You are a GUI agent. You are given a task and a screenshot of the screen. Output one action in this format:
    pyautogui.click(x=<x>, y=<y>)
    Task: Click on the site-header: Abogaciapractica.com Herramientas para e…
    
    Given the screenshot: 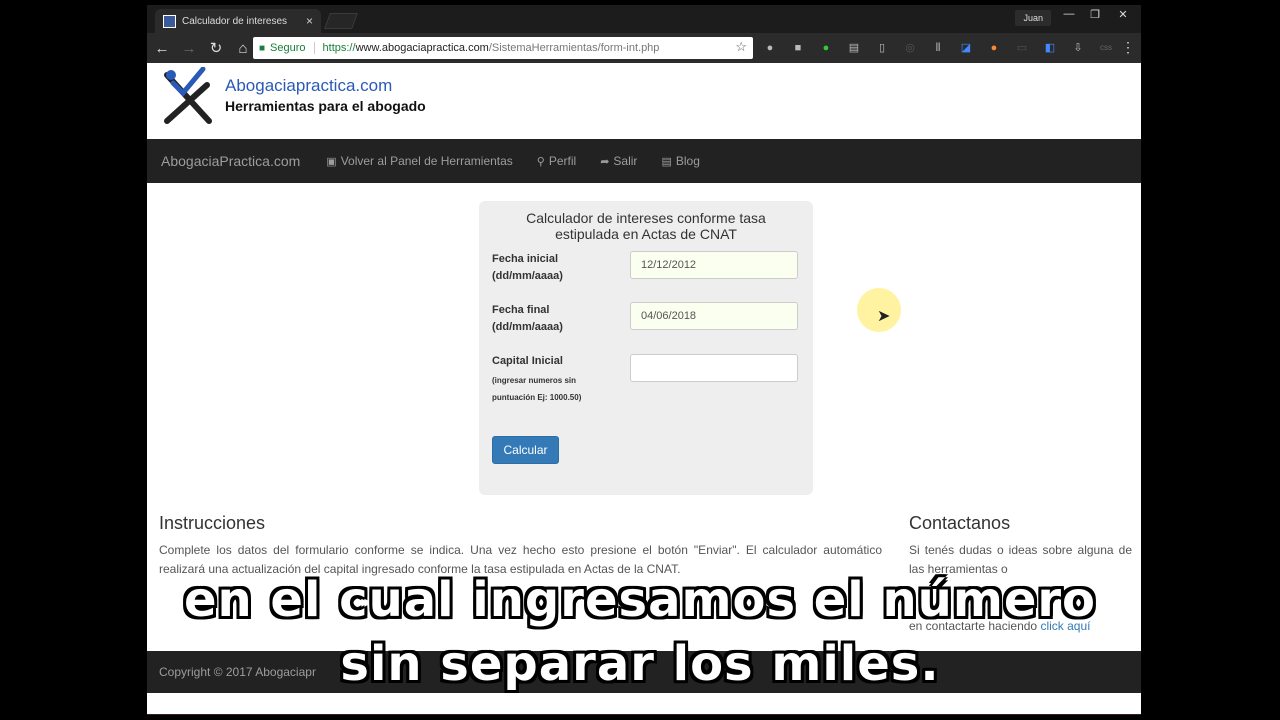 What is the action you would take?
    pyautogui.click(x=644, y=101)
    